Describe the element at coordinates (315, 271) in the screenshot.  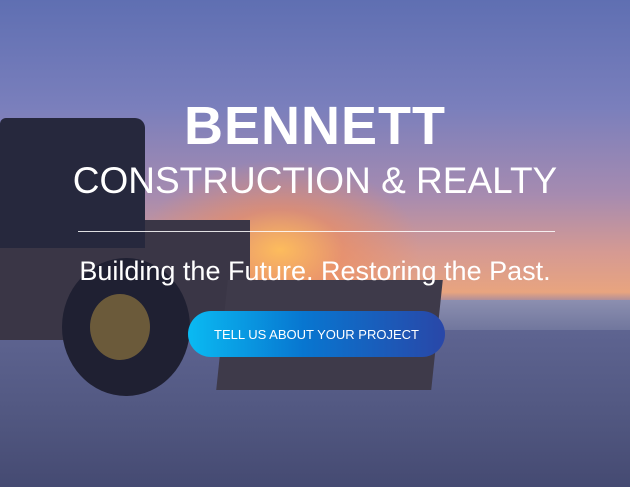
I see `tagline: Building the Future. Restoring the Past.` at that location.